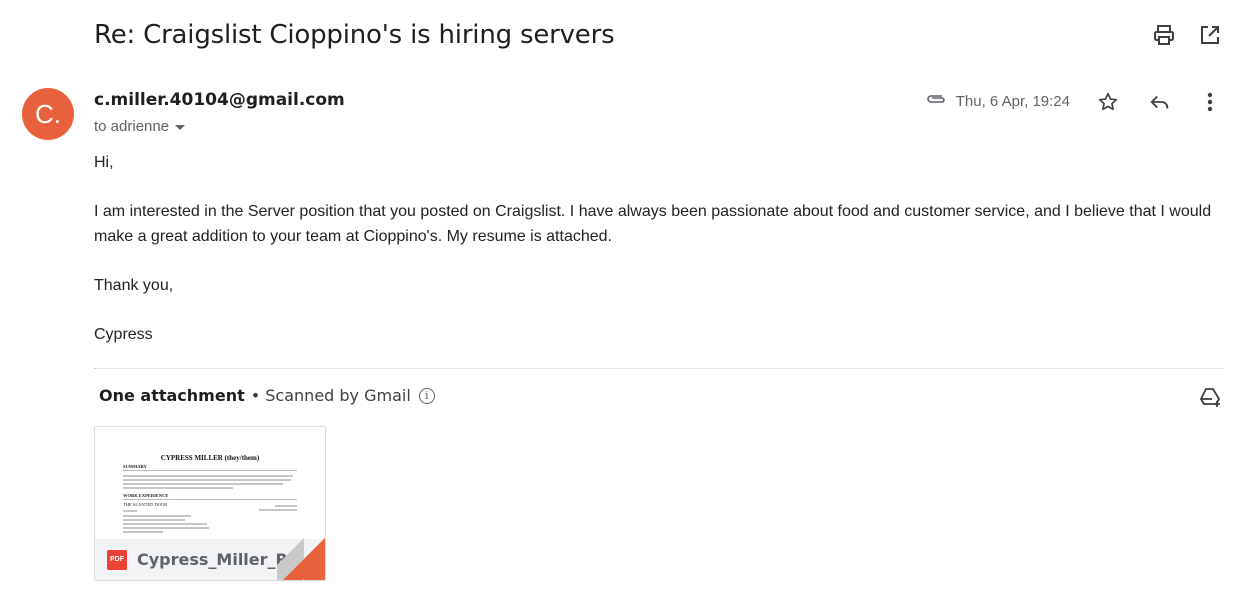 This screenshot has height=606, width=1248. I want to click on pdf-icon: PDF, so click(117, 559).